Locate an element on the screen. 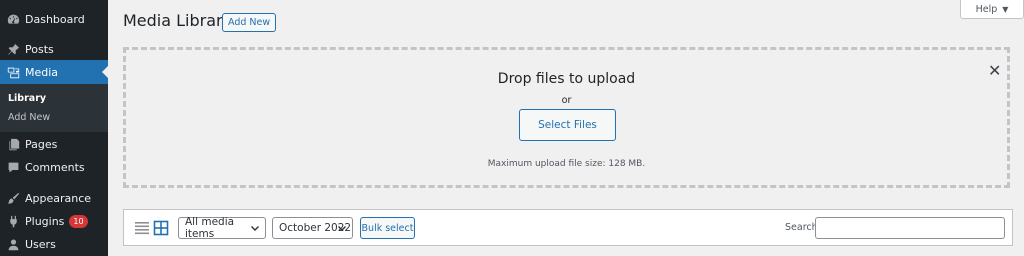 This screenshot has width=1024, height=256. comment-icon is located at coordinates (13, 167).